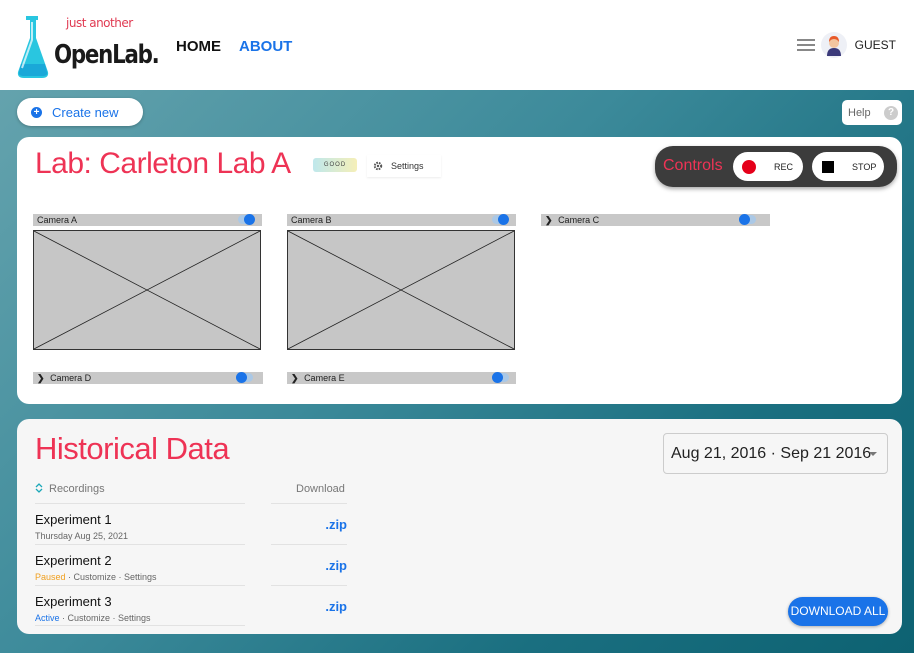 The height and width of the screenshot is (653, 914). I want to click on logo-tagline: just another, so click(99, 23).